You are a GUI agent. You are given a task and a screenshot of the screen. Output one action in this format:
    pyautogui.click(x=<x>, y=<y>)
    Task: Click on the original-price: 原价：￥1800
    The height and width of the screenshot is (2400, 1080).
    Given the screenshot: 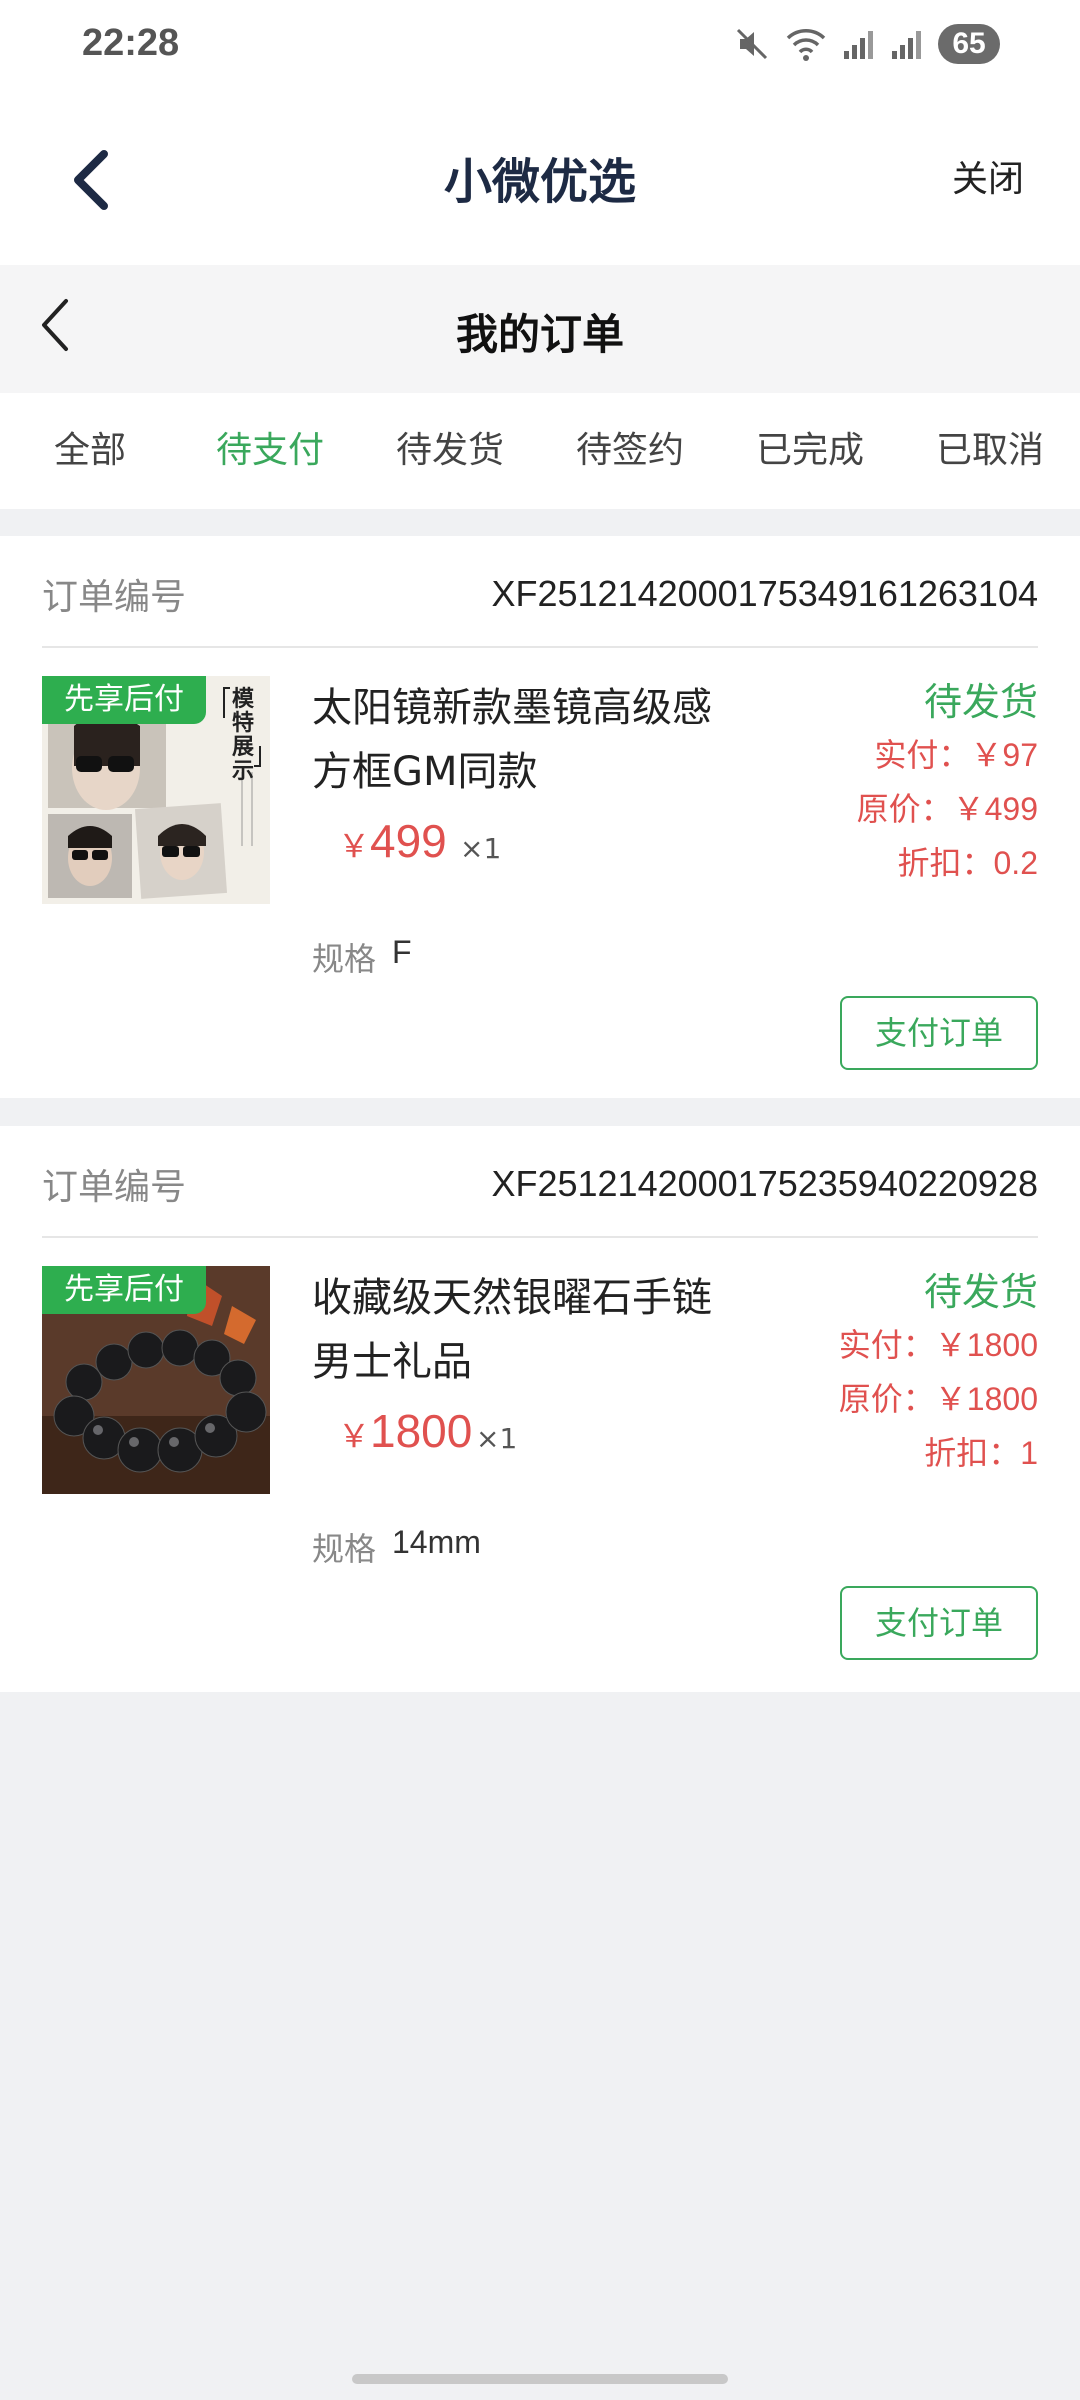 What is the action you would take?
    pyautogui.click(x=938, y=1399)
    